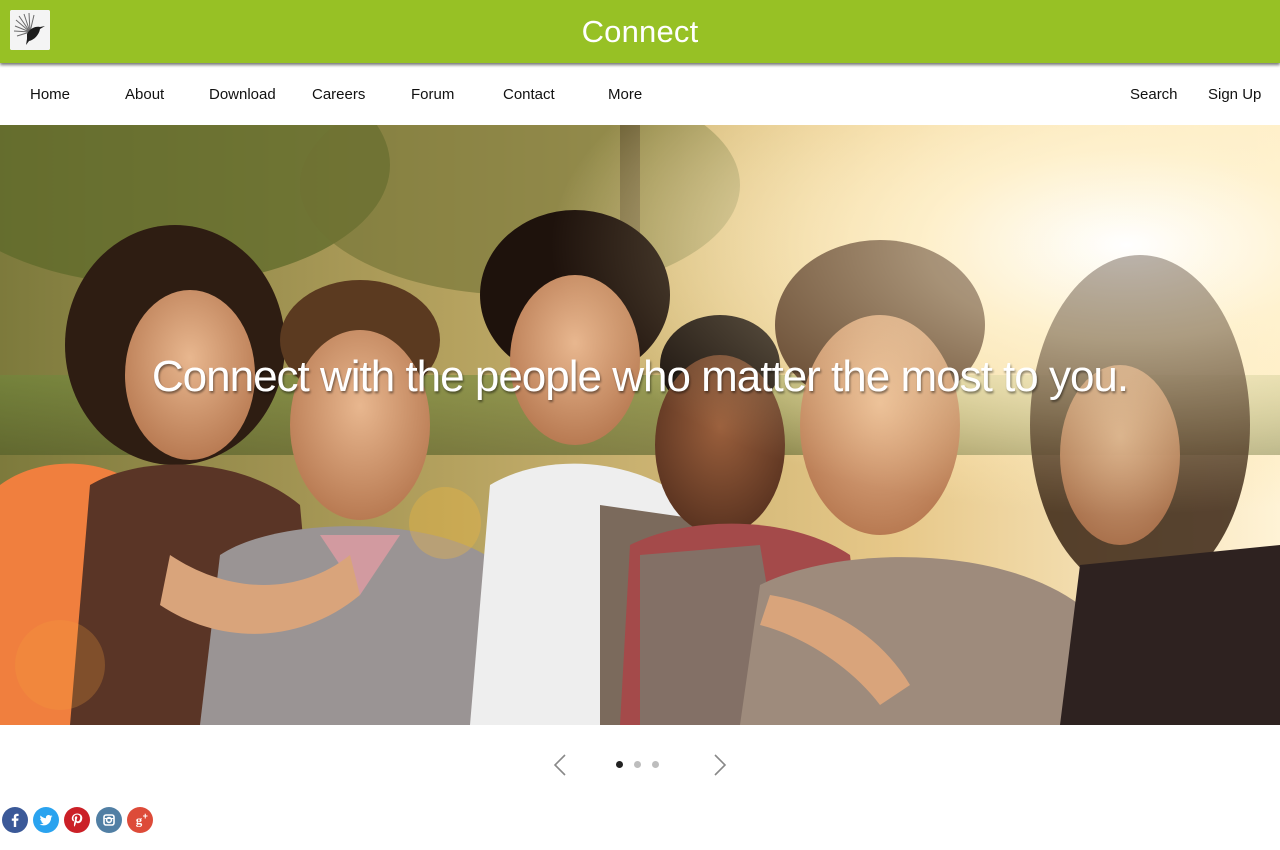  Describe the element at coordinates (50, 95) in the screenshot. I see `nav-home: Home` at that location.